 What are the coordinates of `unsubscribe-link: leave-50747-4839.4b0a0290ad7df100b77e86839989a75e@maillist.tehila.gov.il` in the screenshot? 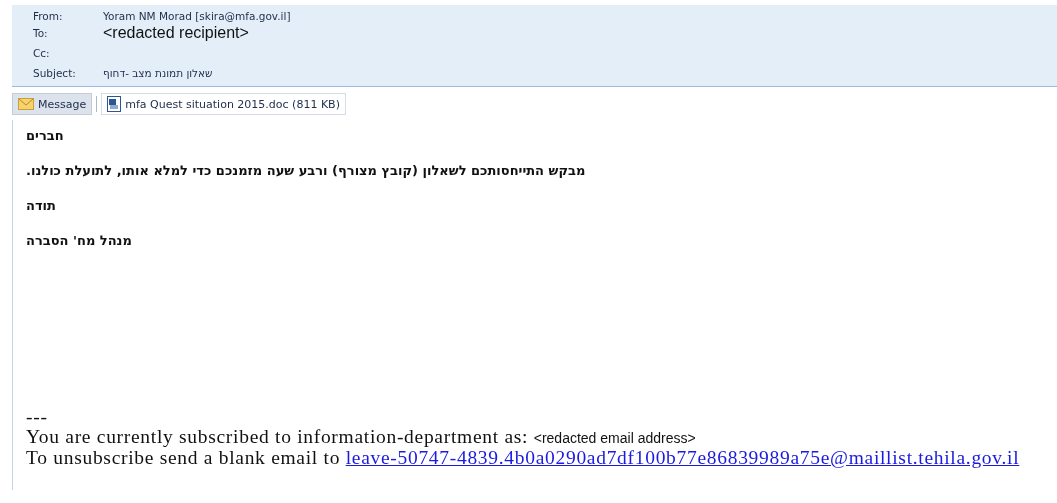 It's located at (682, 457).